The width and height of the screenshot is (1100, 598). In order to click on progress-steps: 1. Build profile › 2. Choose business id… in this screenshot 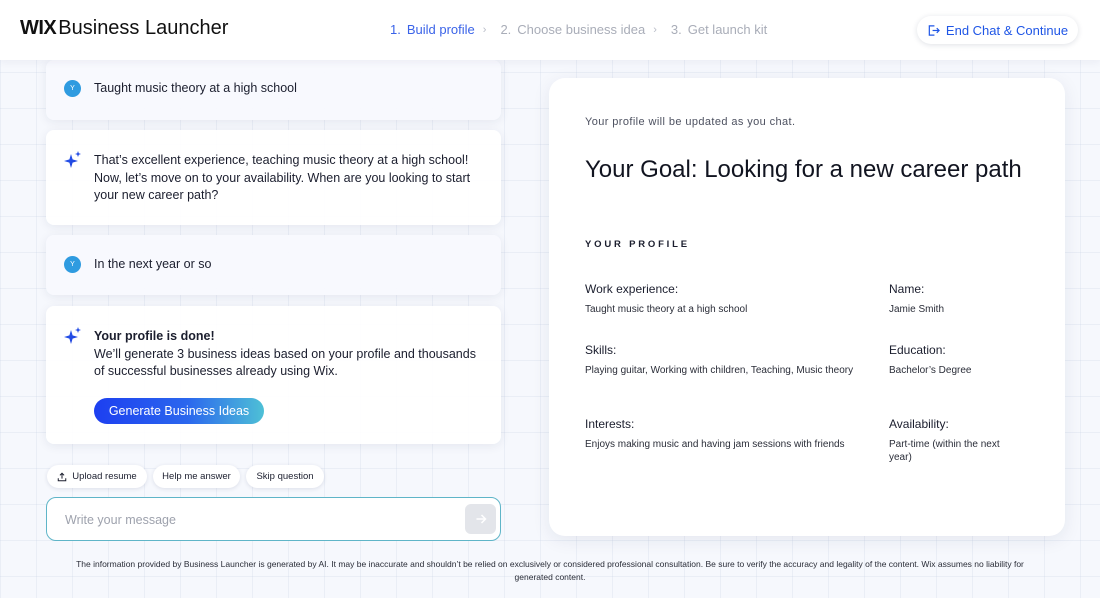, I will do `click(585, 29)`.